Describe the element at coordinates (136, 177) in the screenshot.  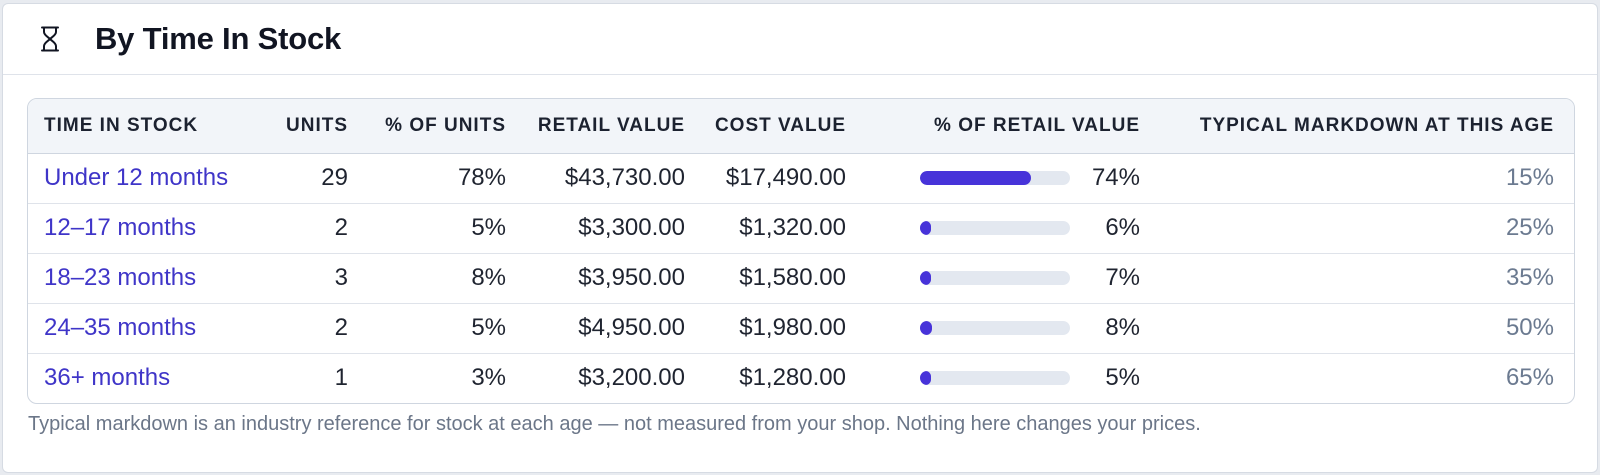
I see `row-label-link: Under 12 months` at that location.